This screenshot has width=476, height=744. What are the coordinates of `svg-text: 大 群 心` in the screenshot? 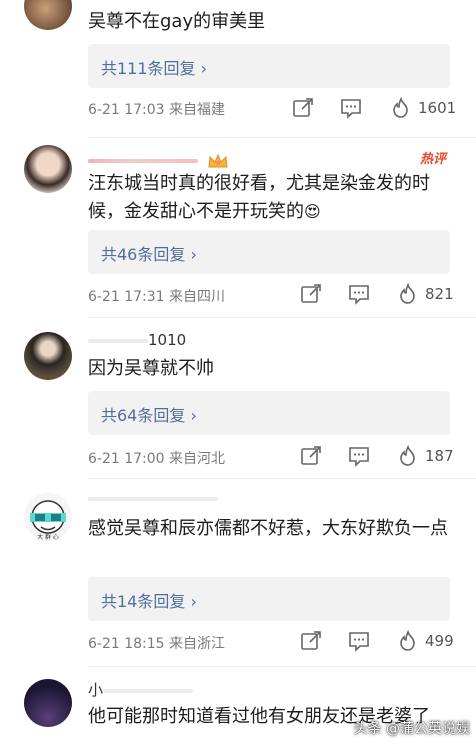 It's located at (48, 537).